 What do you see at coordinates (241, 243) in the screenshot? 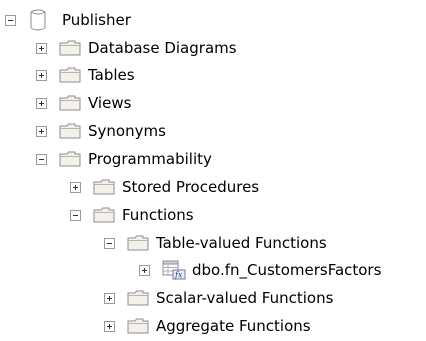
I see `tree-node-label: Table-valued Functions` at bounding box center [241, 243].